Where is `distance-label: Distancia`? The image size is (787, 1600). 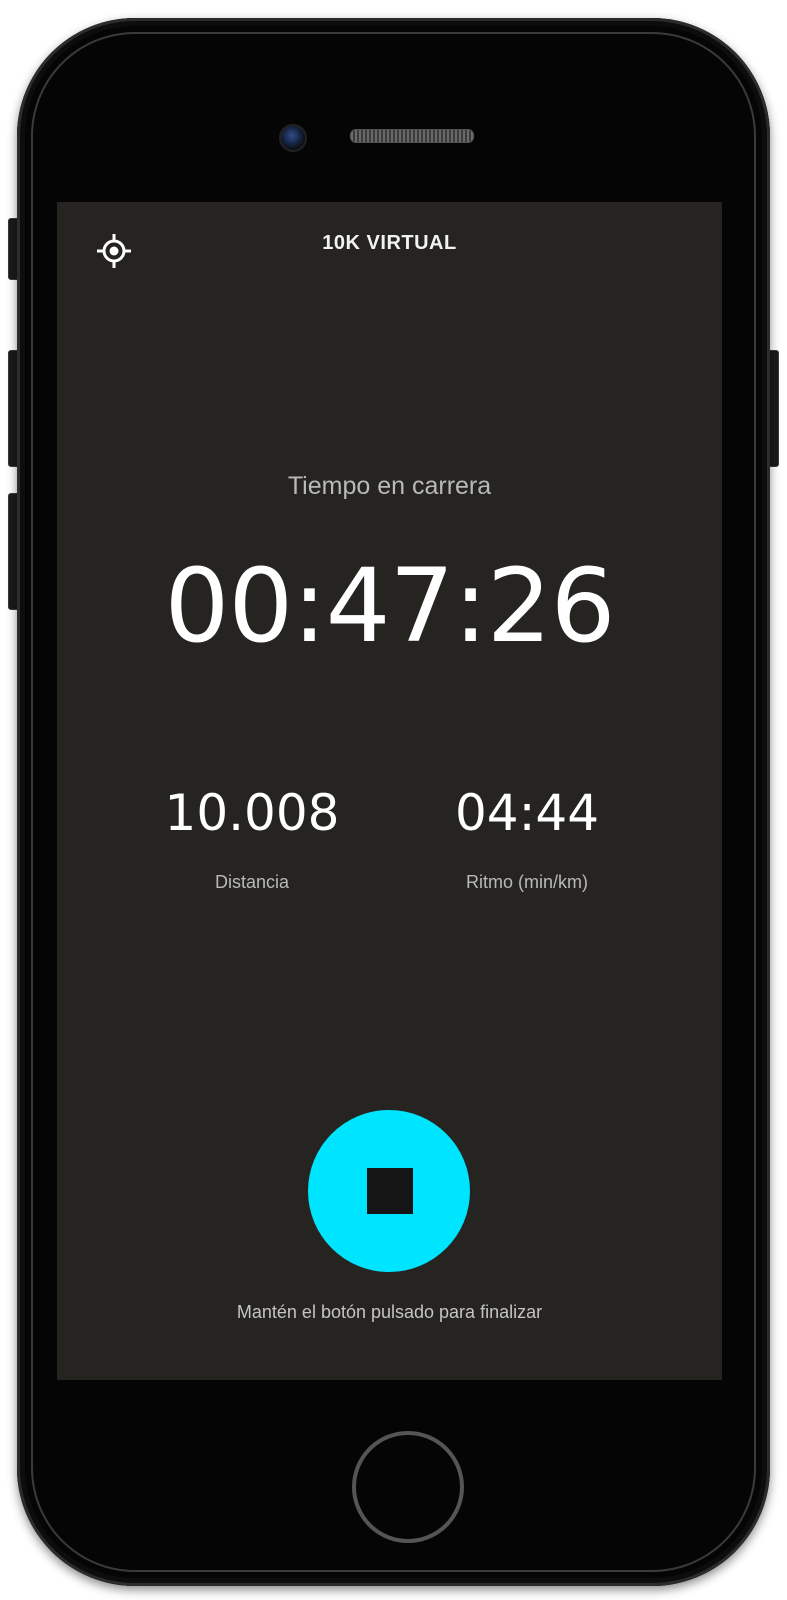
distance-label: Distancia is located at coordinates (252, 882).